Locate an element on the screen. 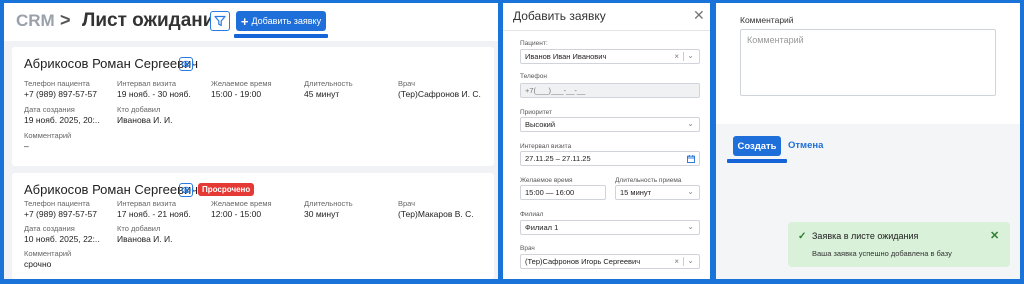 The image size is (1024, 284). add-request-label: Добавить заявку is located at coordinates (286, 21).